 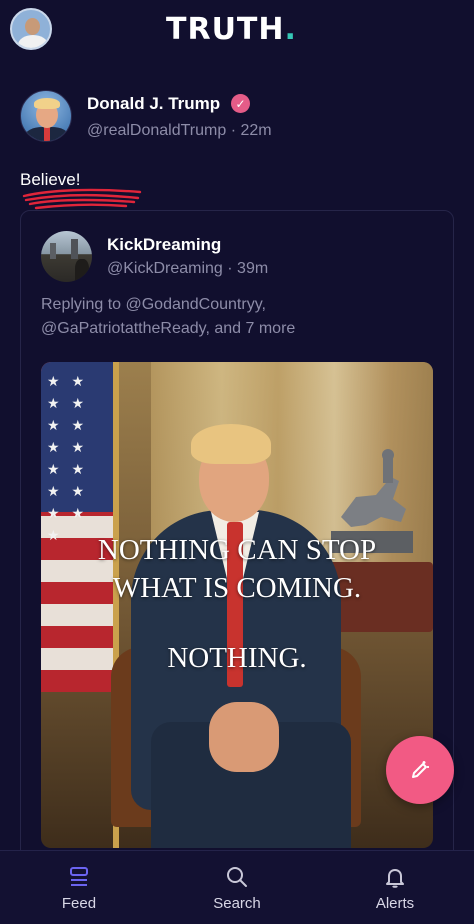 I want to click on compose-icon, so click(x=420, y=769).